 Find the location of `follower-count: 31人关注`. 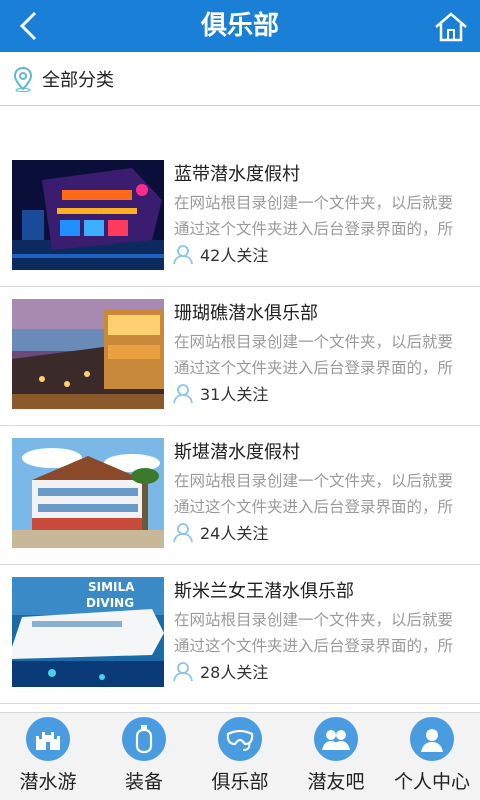

follower-count: 31人关注 is located at coordinates (220, 393).